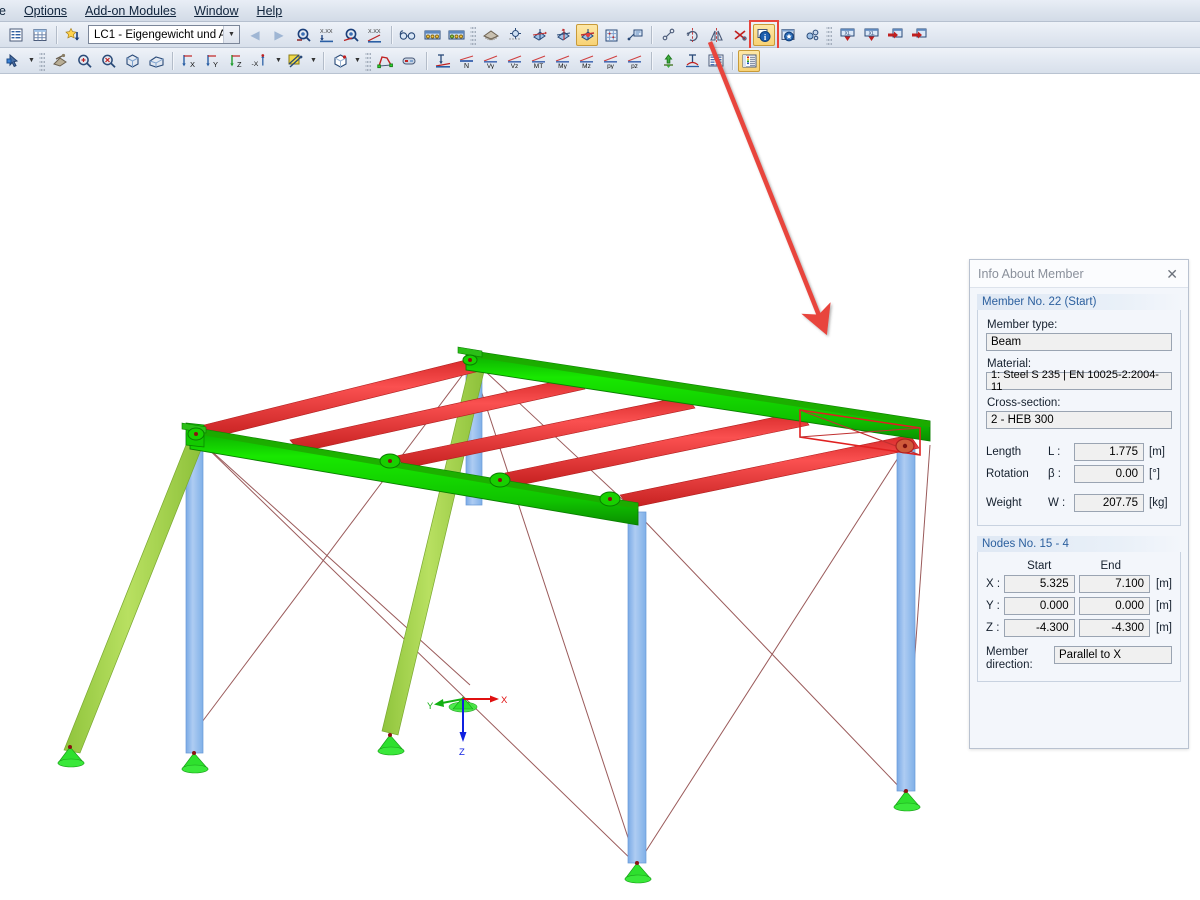 This screenshot has width=1200, height=900. I want to click on rotate-object-icon, so click(692, 35).